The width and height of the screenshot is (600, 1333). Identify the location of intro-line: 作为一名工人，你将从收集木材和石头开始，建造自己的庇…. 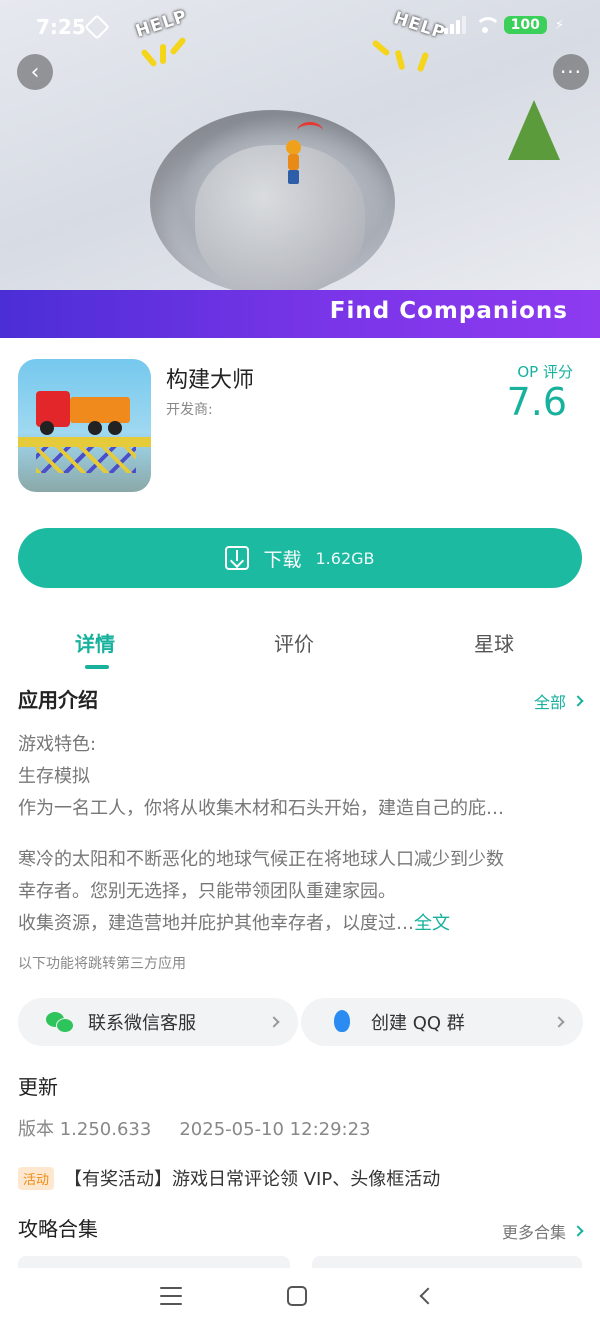
(261, 808).